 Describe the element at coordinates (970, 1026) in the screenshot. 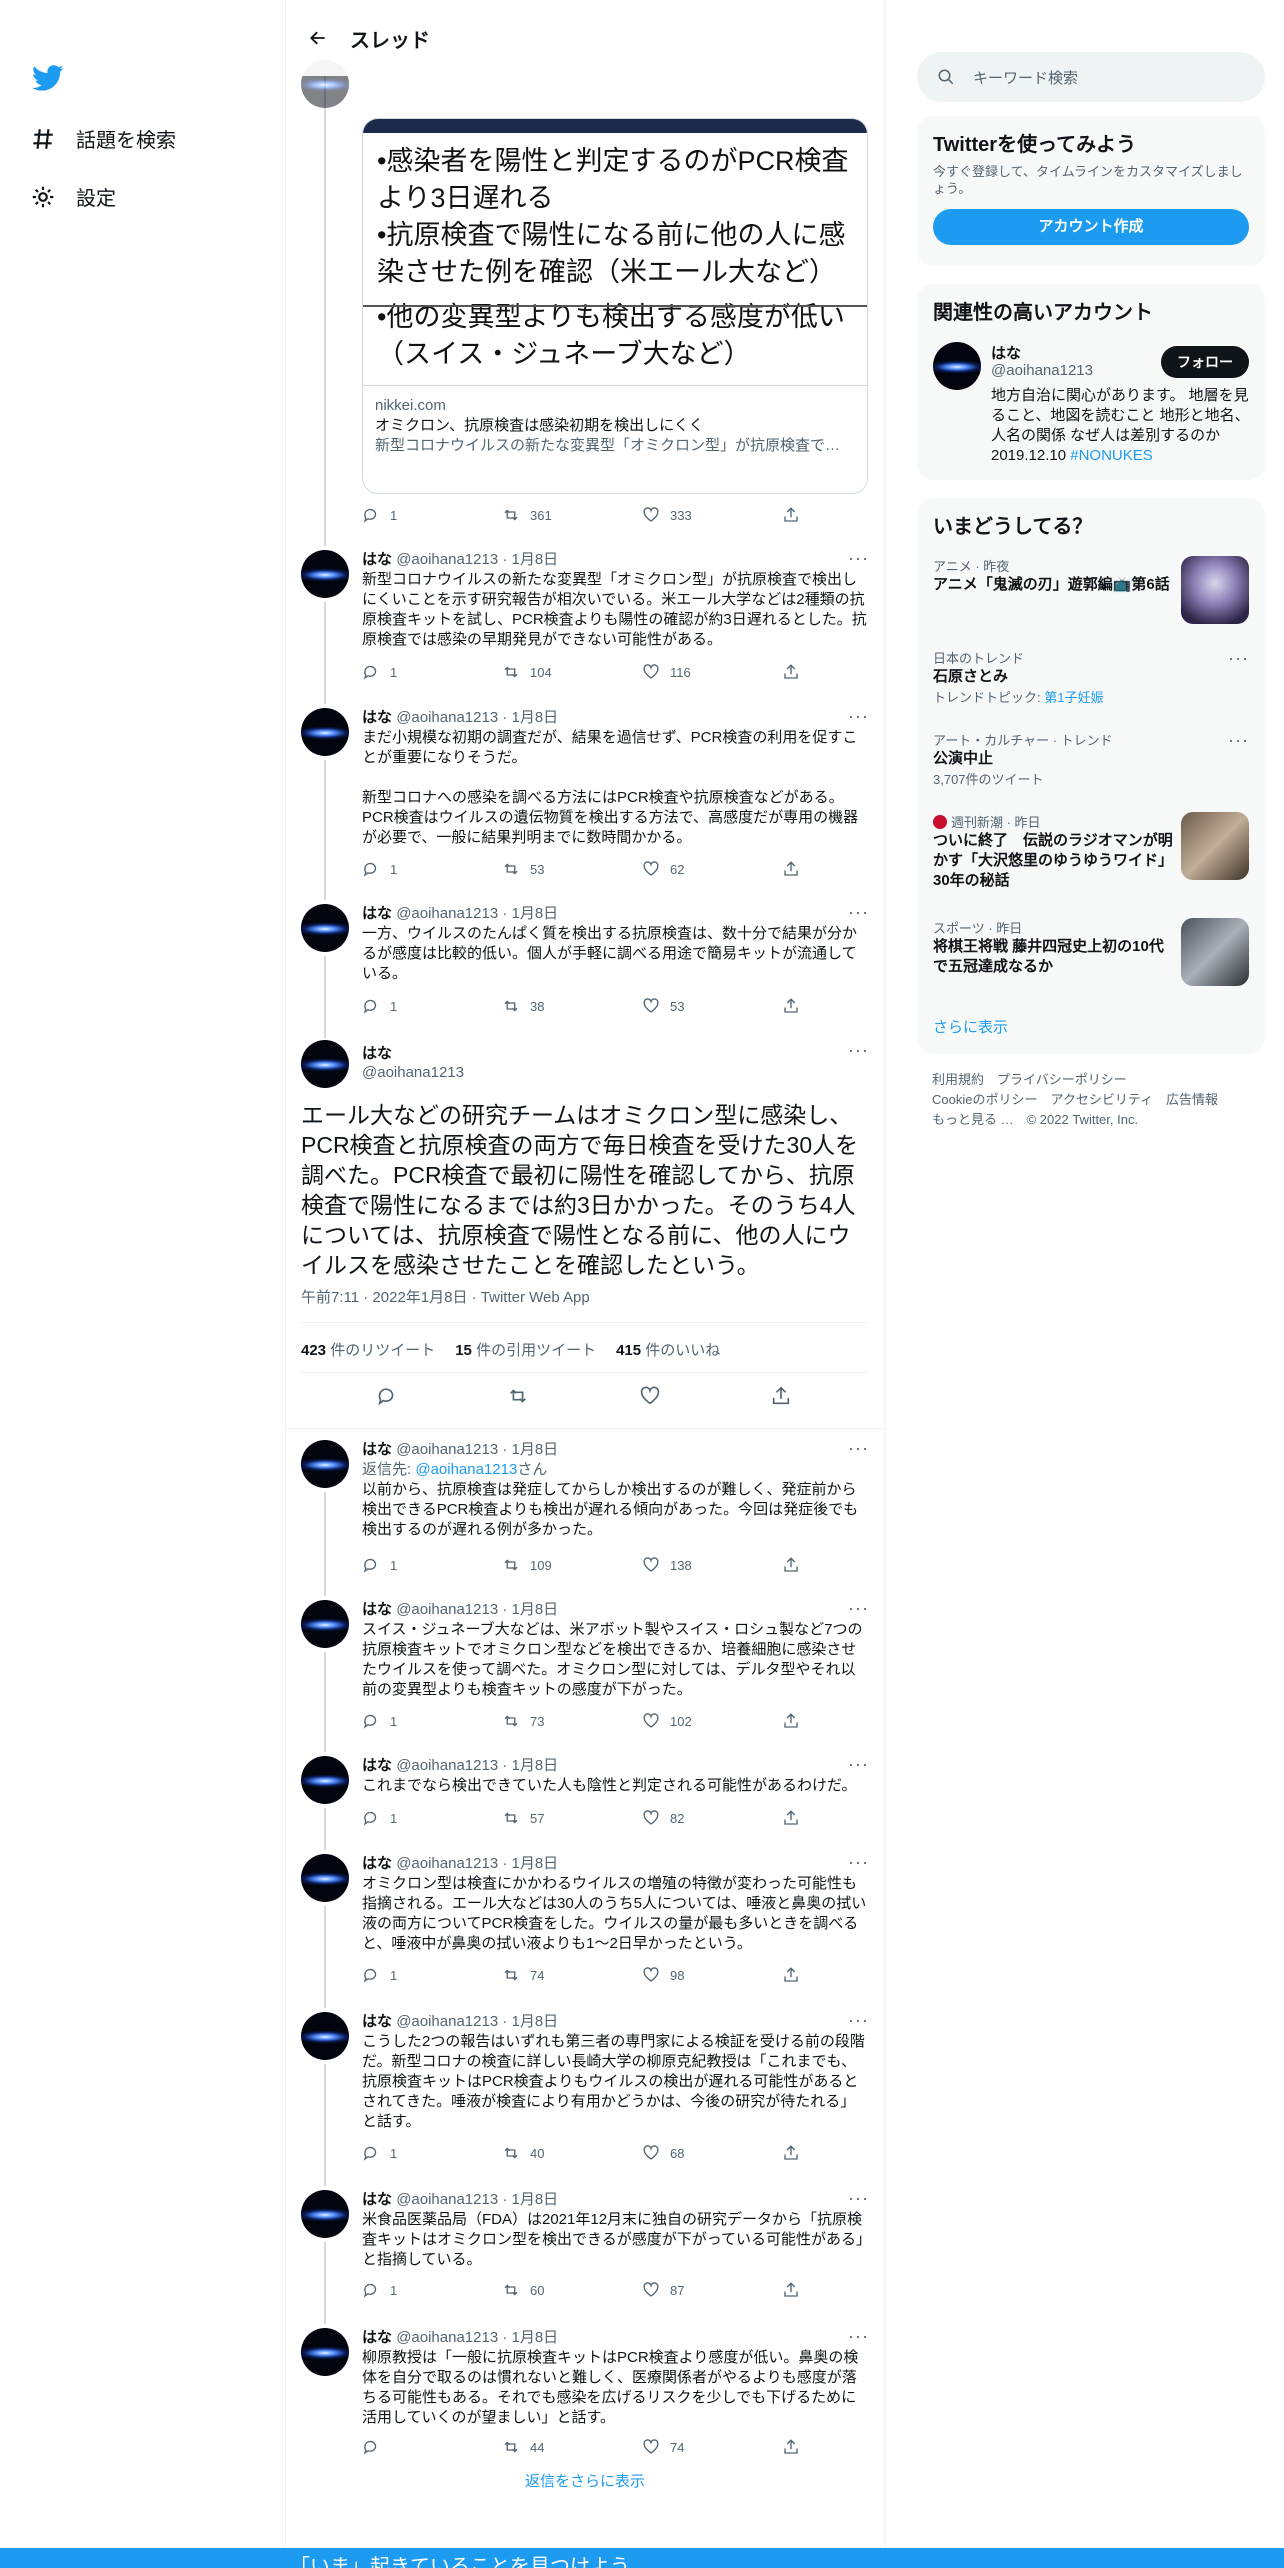

I see `show-more-trends-link: さらに表示` at that location.